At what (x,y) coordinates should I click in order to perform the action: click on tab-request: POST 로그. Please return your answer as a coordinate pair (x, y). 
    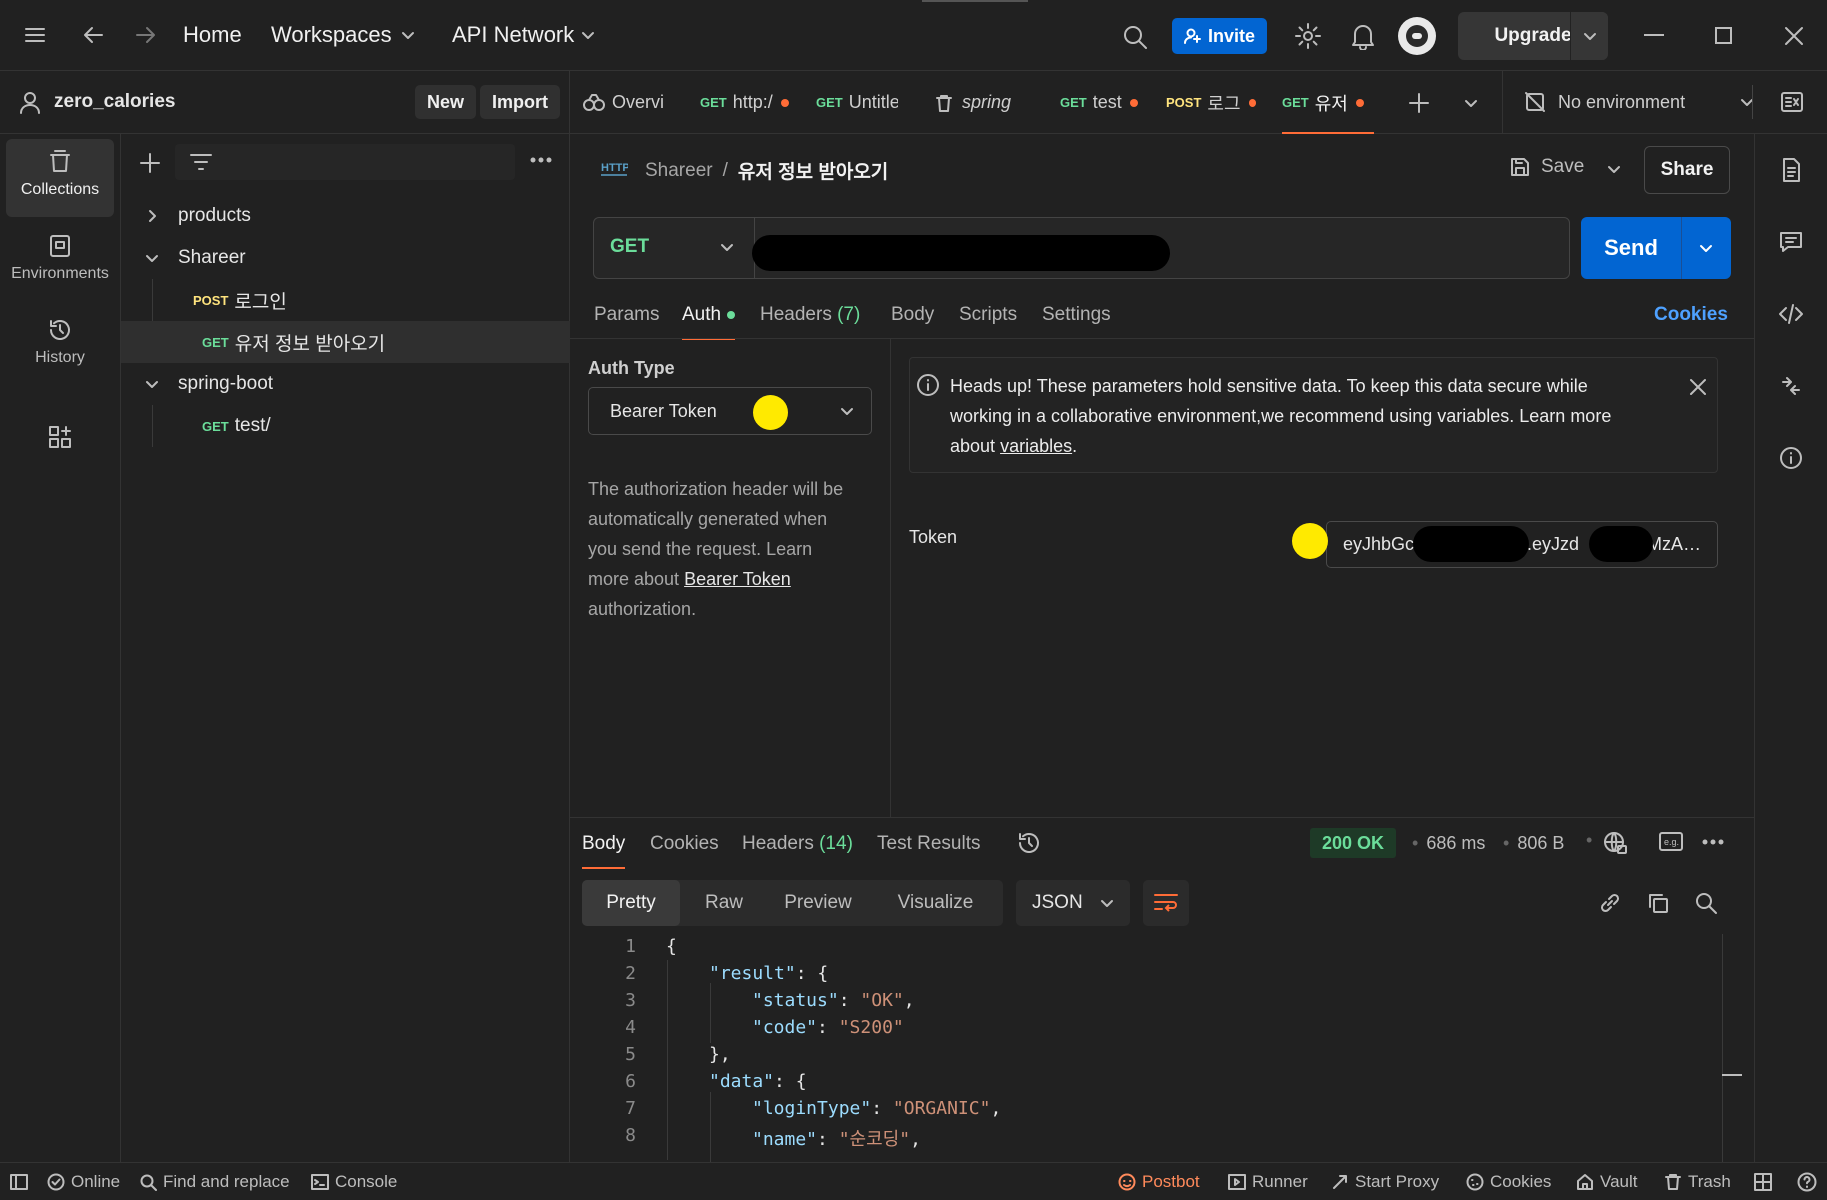
    Looking at the image, I should click on (1211, 102).